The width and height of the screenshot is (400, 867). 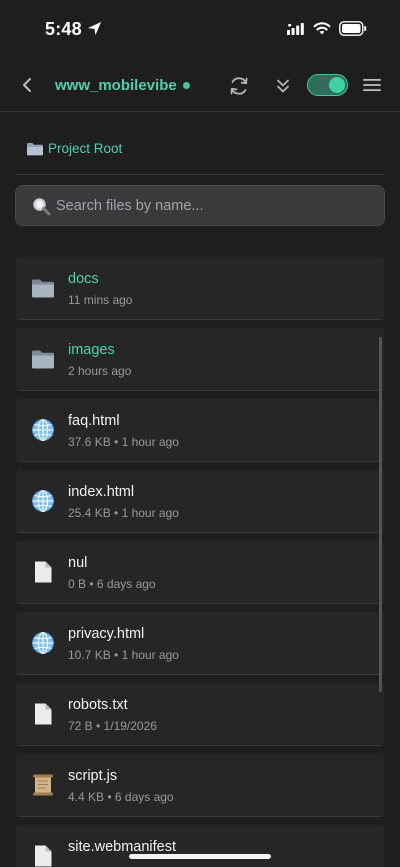 What do you see at coordinates (200, 572) in the screenshot?
I see `file-row: nul 0 B • 6 days ago` at bounding box center [200, 572].